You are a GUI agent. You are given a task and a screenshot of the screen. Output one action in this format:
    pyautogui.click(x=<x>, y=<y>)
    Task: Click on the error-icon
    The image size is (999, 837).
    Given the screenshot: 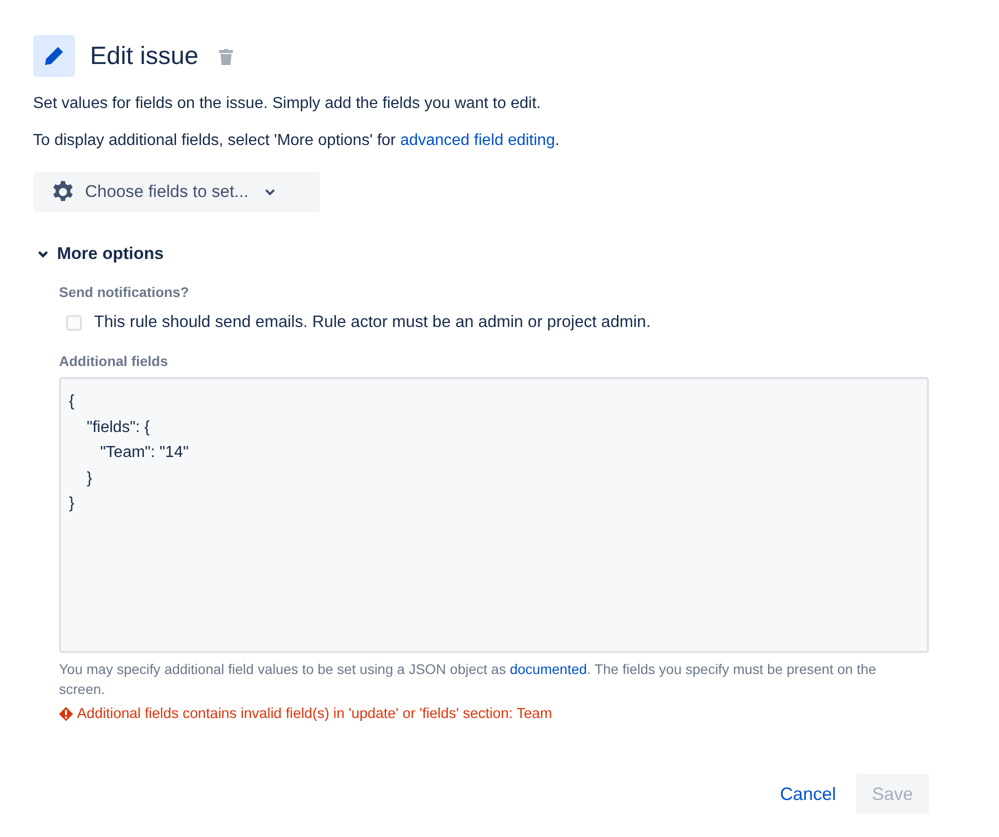 What is the action you would take?
    pyautogui.click(x=66, y=714)
    